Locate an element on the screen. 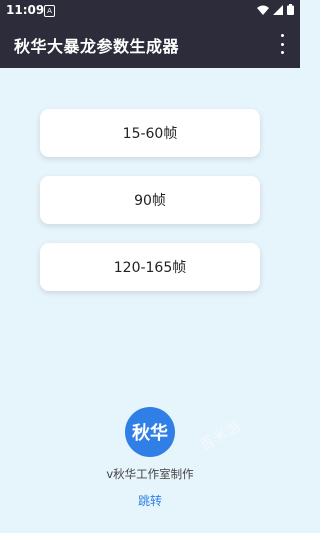 This screenshot has width=320, height=533. jump-link: 跳转 is located at coordinates (150, 500).